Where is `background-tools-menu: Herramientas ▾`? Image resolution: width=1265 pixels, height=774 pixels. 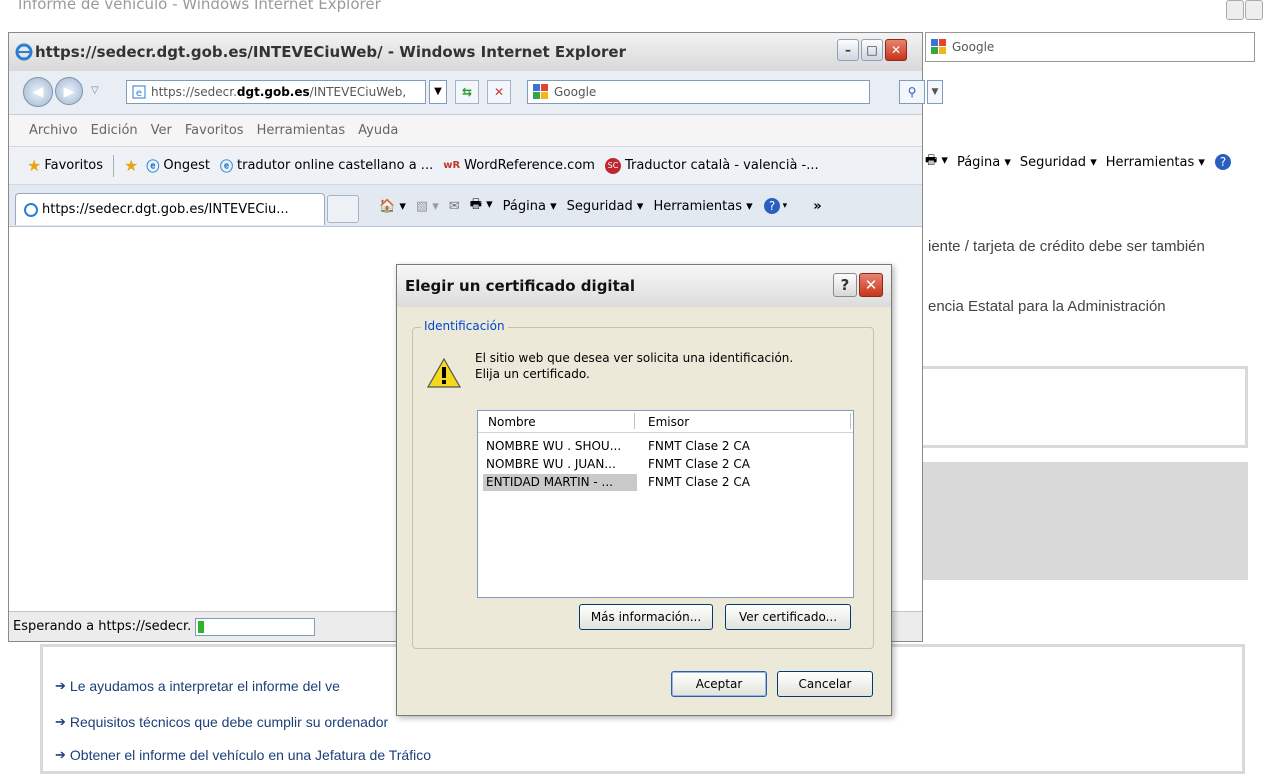
background-tools-menu: Herramientas ▾ is located at coordinates (1155, 162).